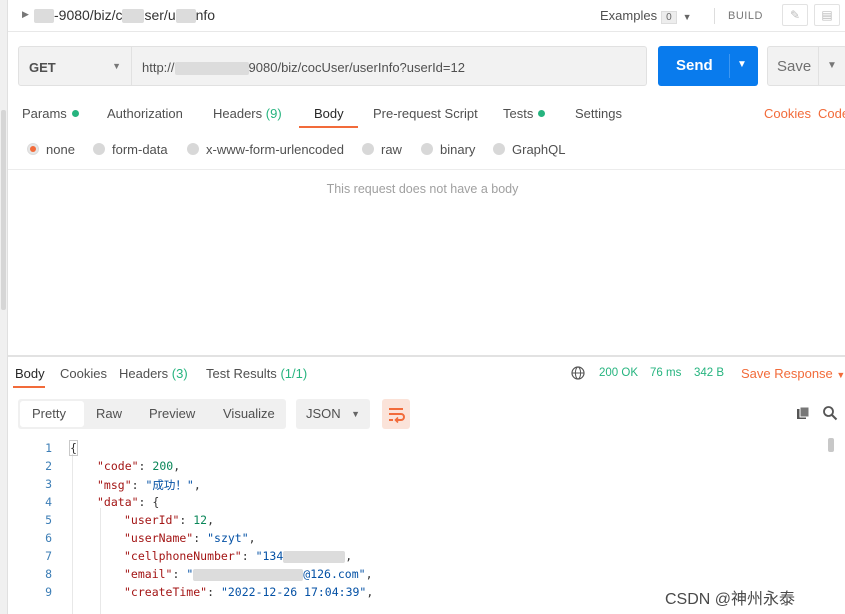  I want to click on status-code: 200 OK, so click(618, 373).